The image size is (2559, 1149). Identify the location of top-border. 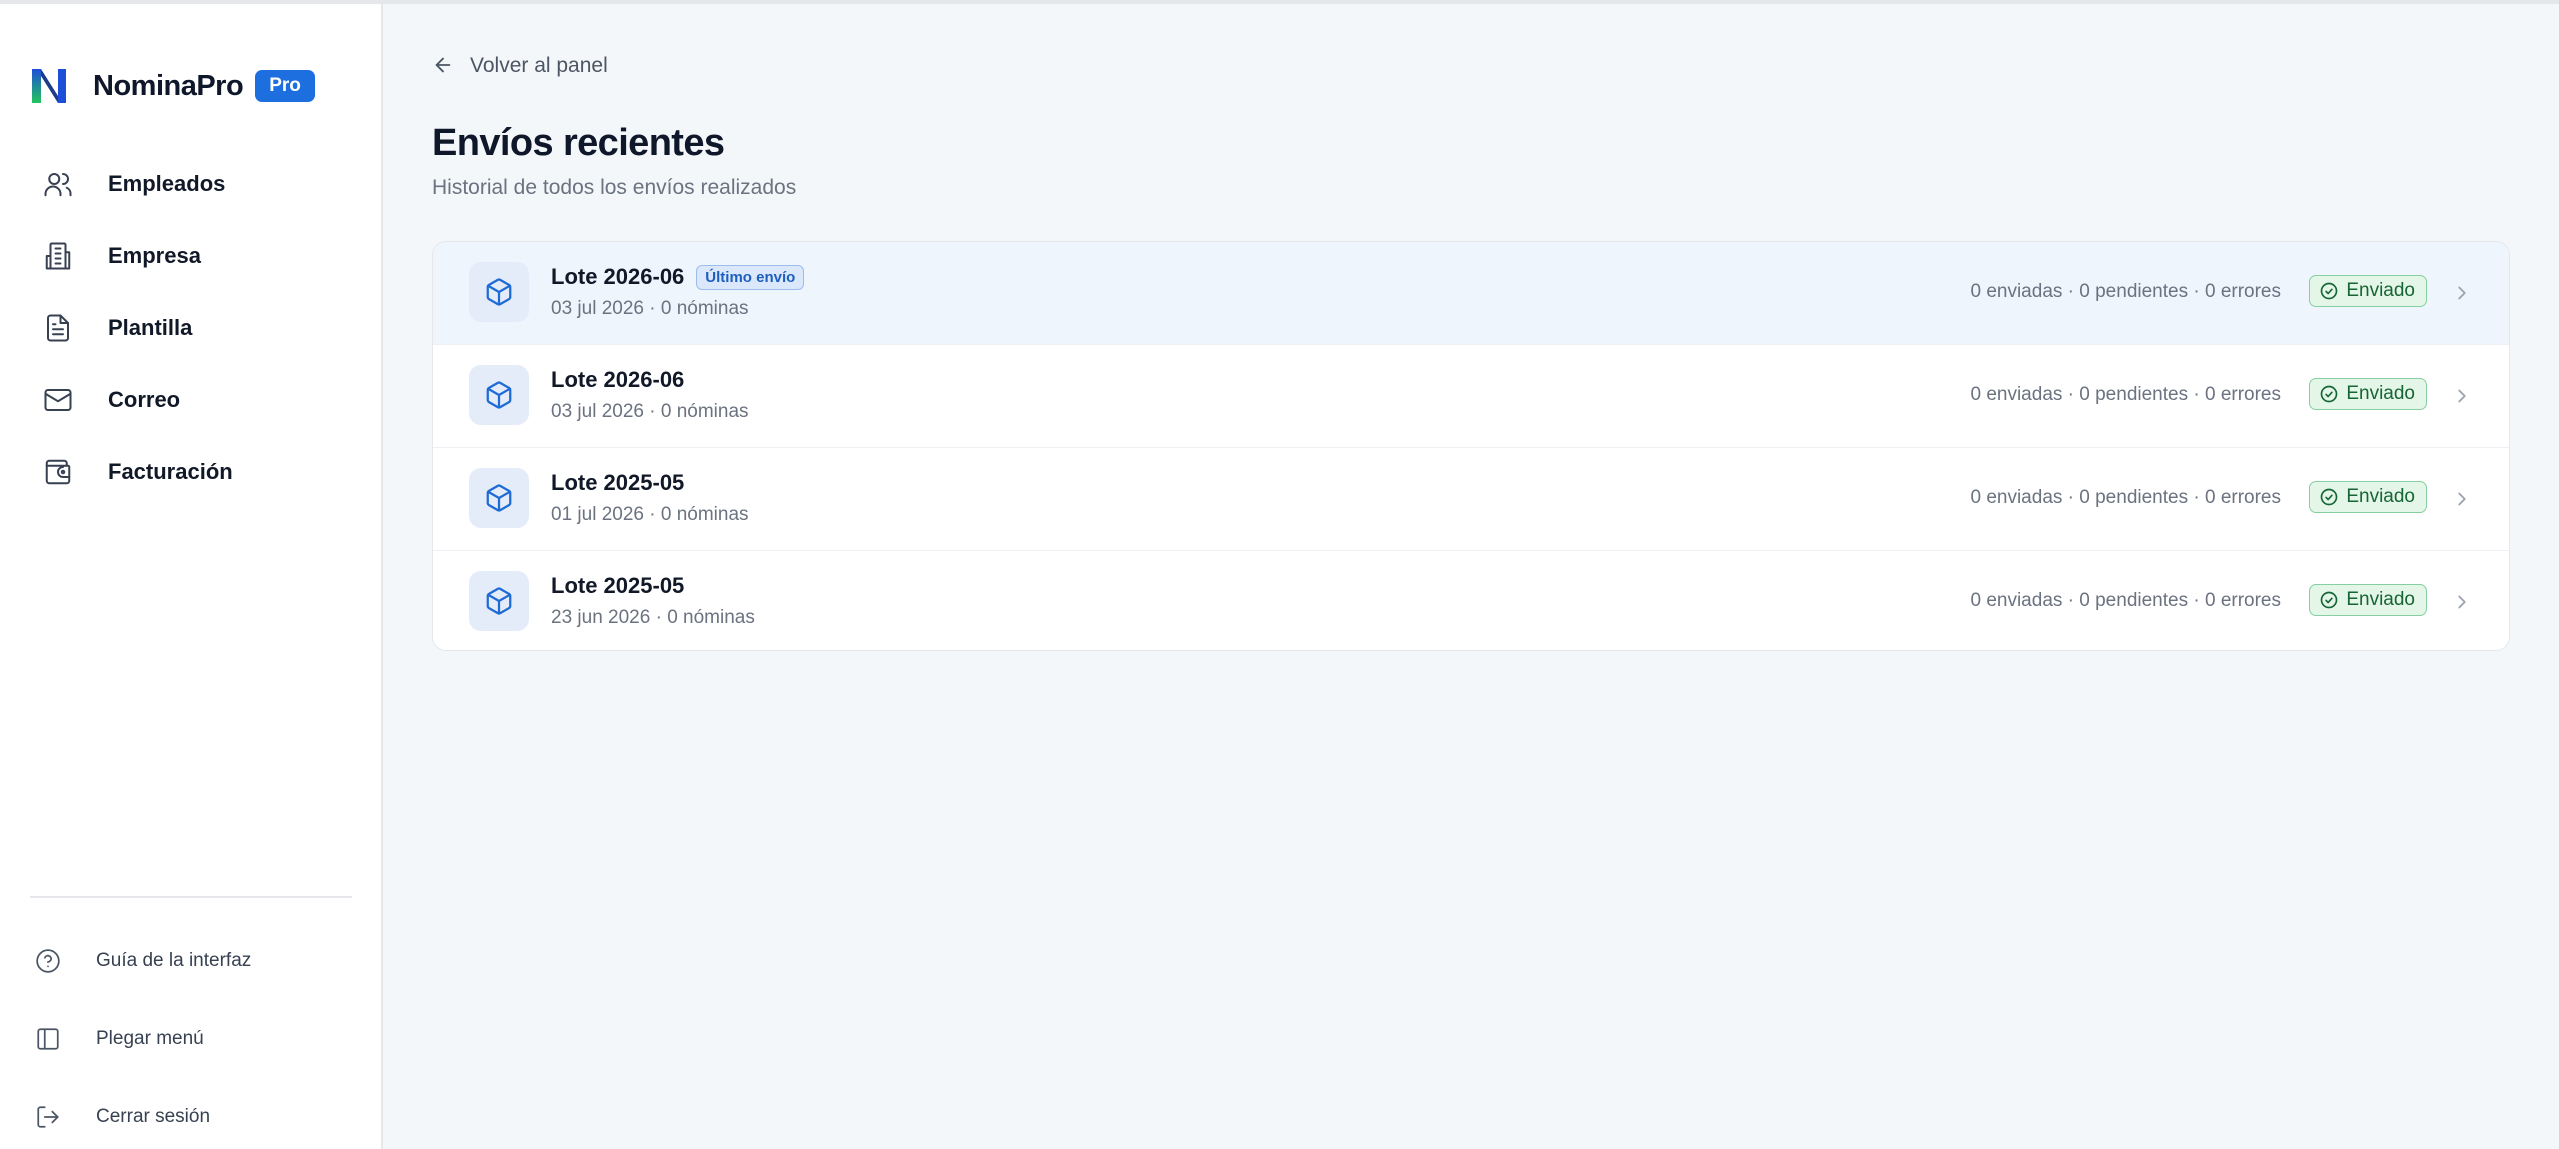
(1279, 2).